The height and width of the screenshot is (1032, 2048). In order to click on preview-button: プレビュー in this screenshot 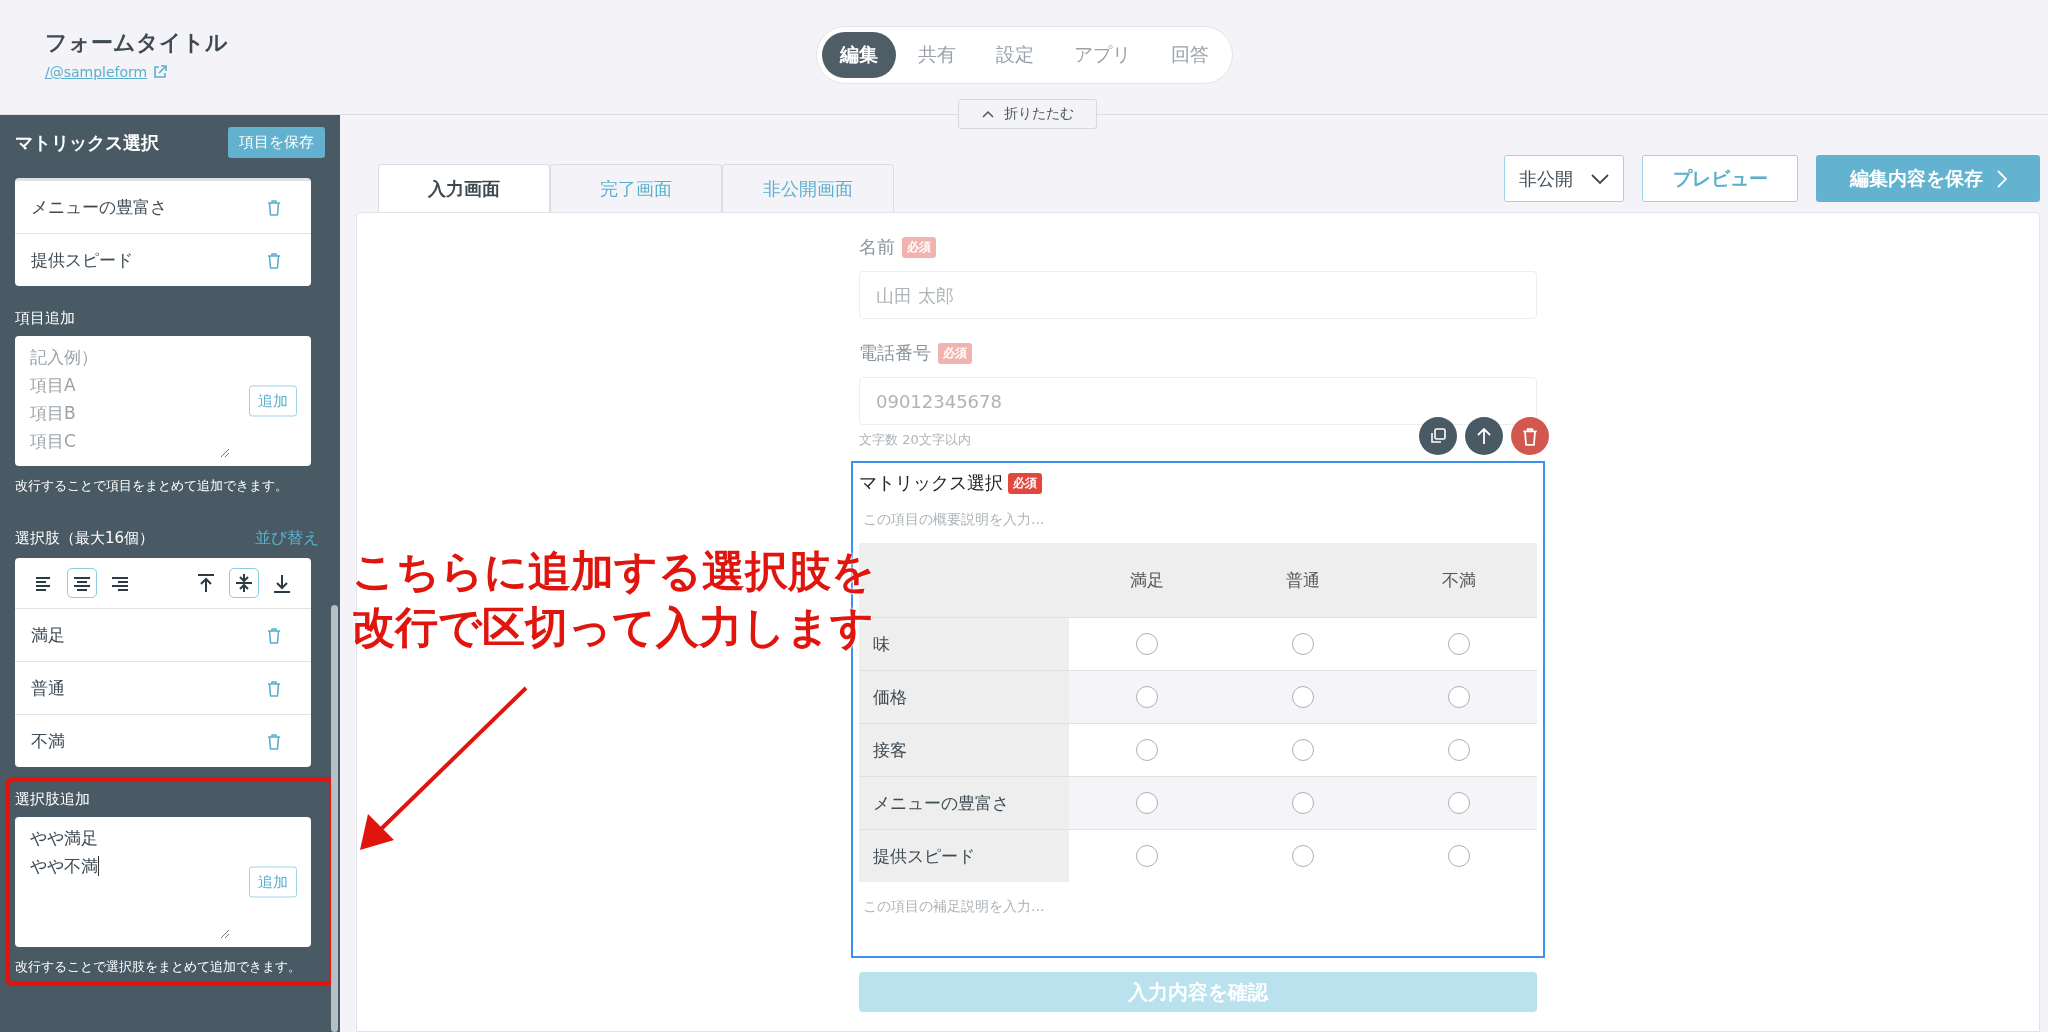, I will do `click(1720, 178)`.